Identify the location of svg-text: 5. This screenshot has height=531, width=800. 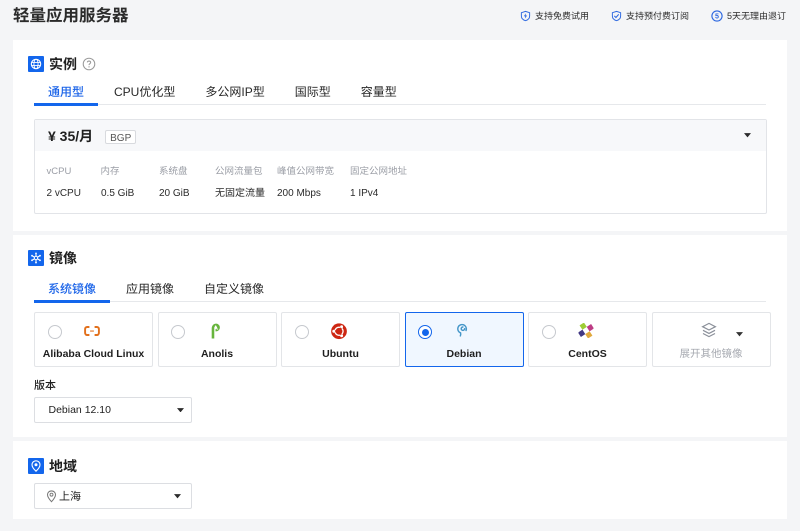
(717, 16).